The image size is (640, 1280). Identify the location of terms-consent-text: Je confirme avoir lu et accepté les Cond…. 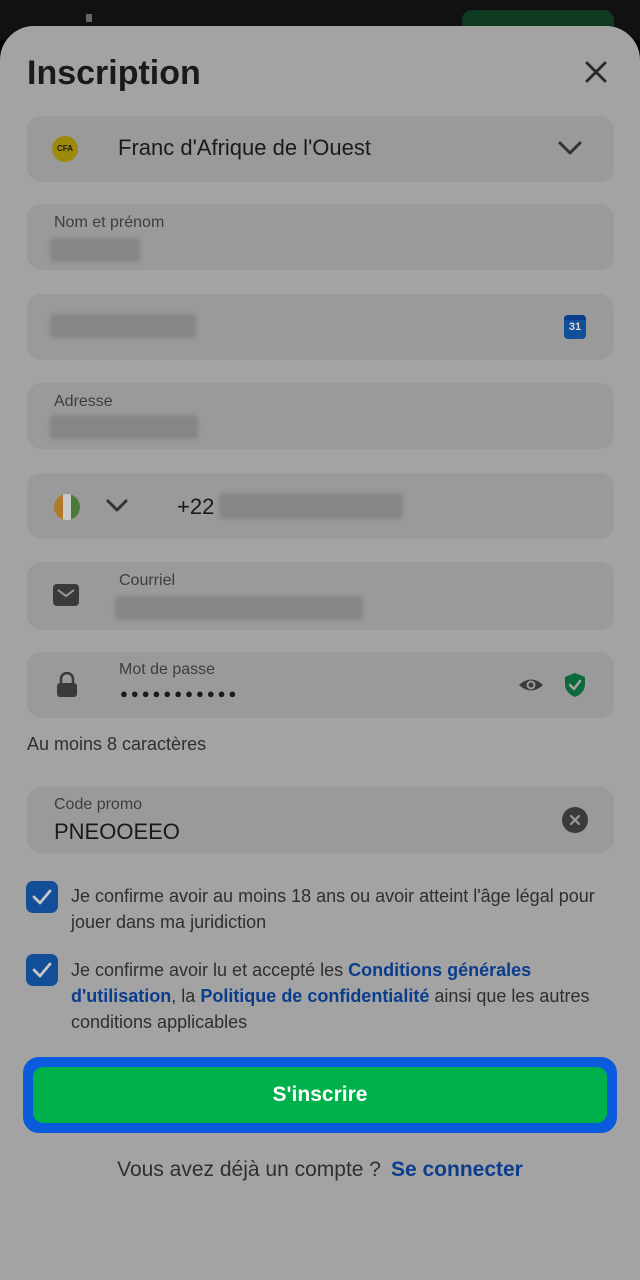
(336, 996).